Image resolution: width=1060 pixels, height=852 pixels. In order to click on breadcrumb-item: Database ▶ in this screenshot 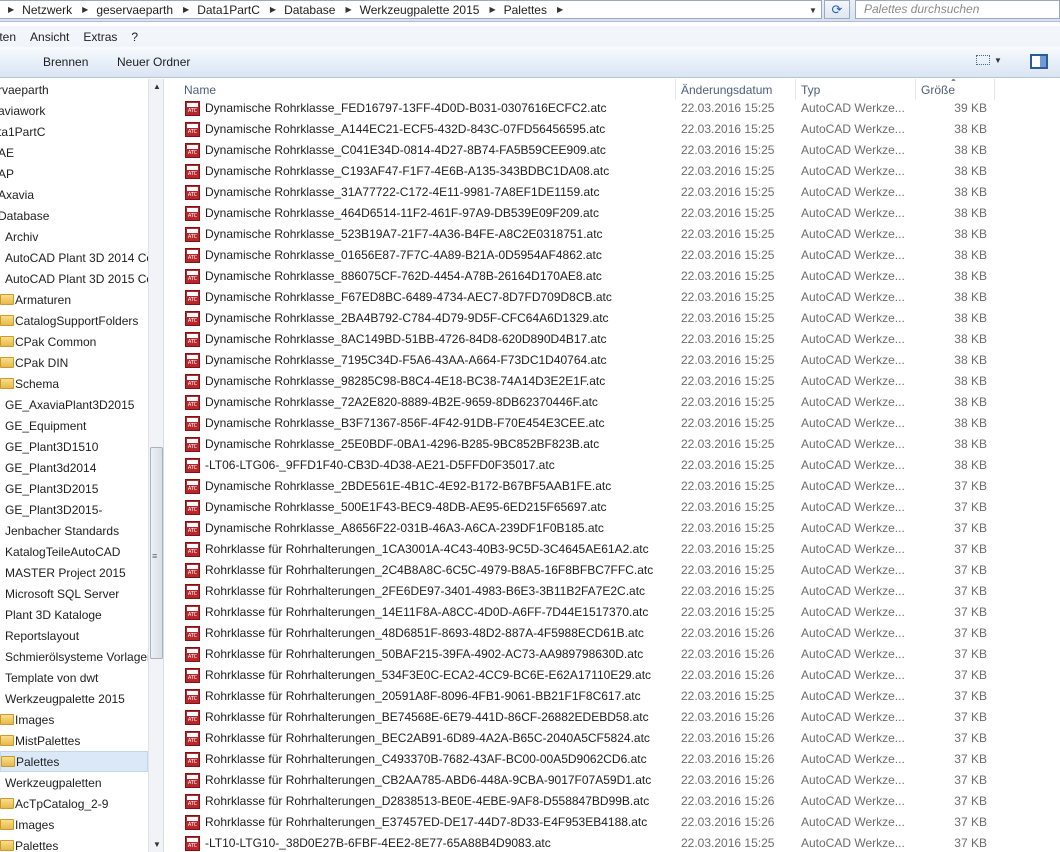, I will do `click(318, 9)`.